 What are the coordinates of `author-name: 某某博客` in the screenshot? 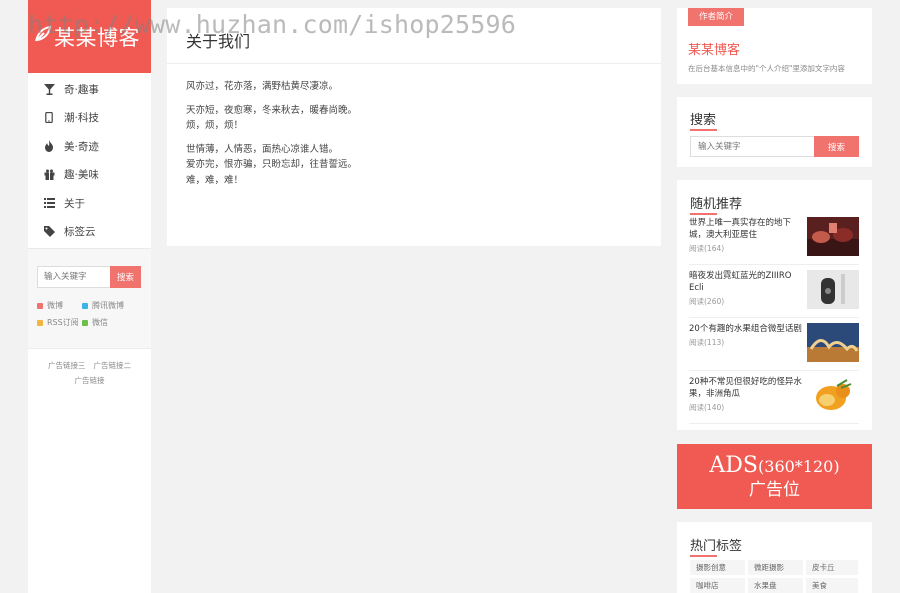 It's located at (714, 48).